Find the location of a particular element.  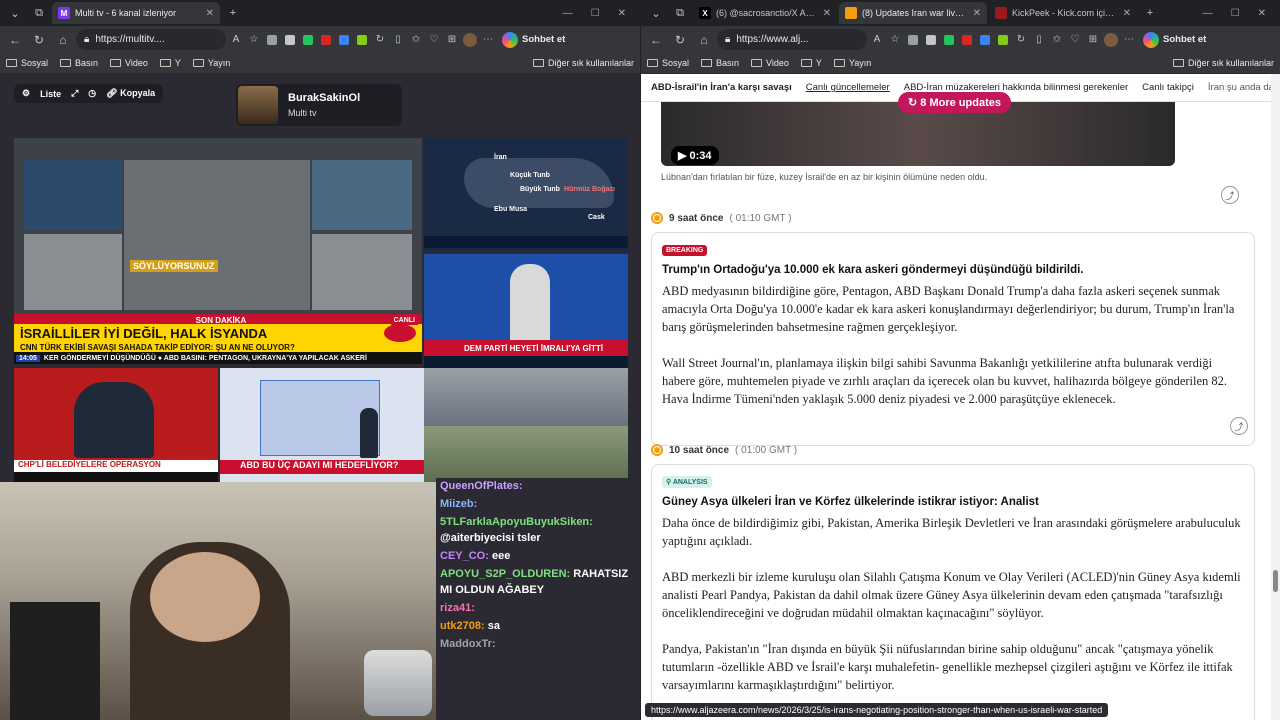

scrollbar is located at coordinates (1275, 397).